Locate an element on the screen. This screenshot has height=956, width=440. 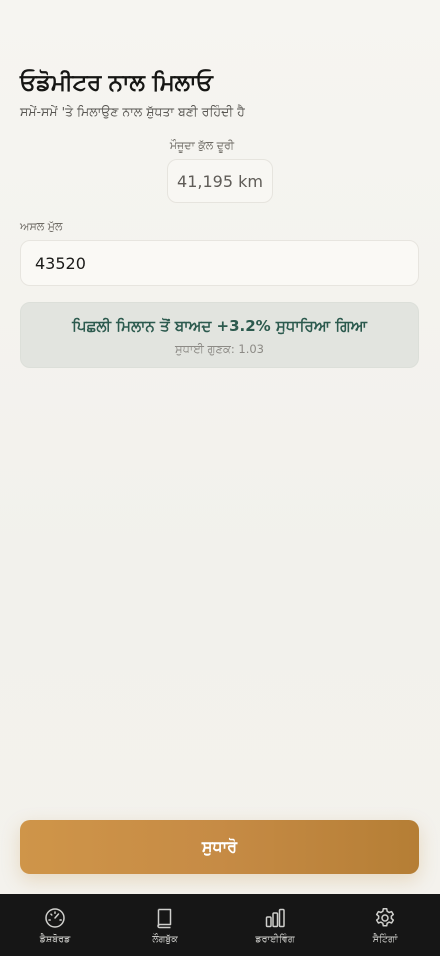
current-distance-label: ਮੌਜੂਦਾ ਕੁੱਲ ਦੂਰੀ is located at coordinates (202, 145).